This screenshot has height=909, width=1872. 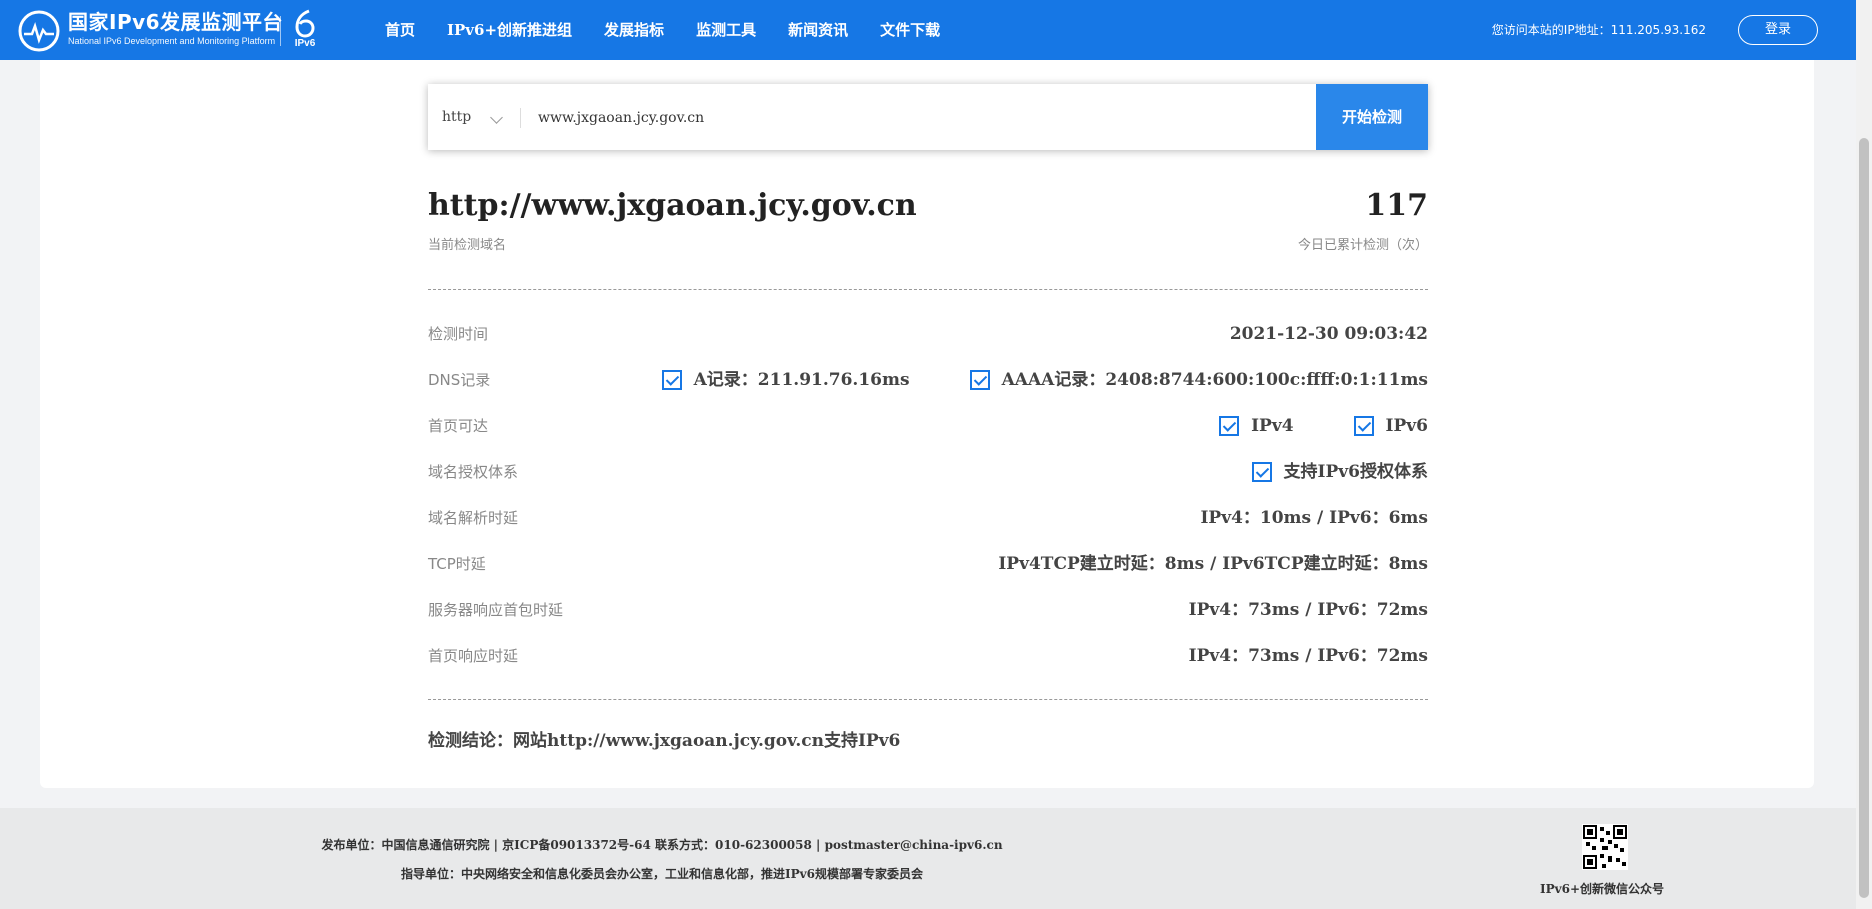 What do you see at coordinates (726, 30) in the screenshot?
I see `nav-monitor-tools: 监测工具` at bounding box center [726, 30].